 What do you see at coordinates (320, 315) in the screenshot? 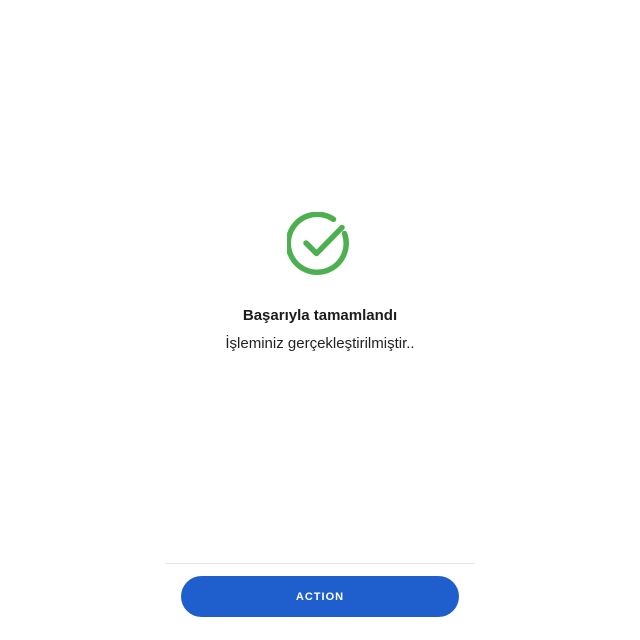
I see `success-title: Başarıyla tamamlandı` at bounding box center [320, 315].